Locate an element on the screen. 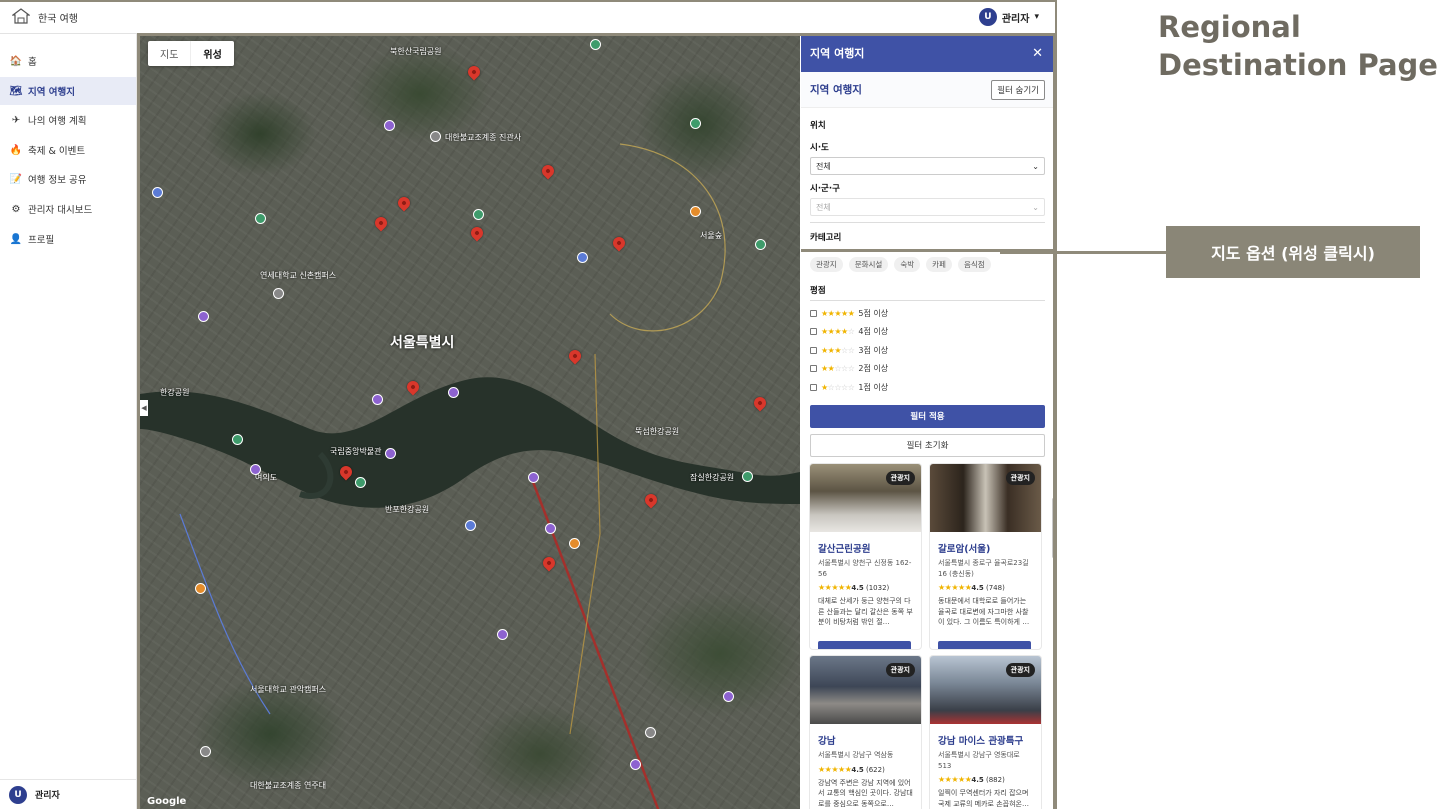  annotation-callout: 지도 옵션 (위성 클릭시) is located at coordinates (1293, 252).